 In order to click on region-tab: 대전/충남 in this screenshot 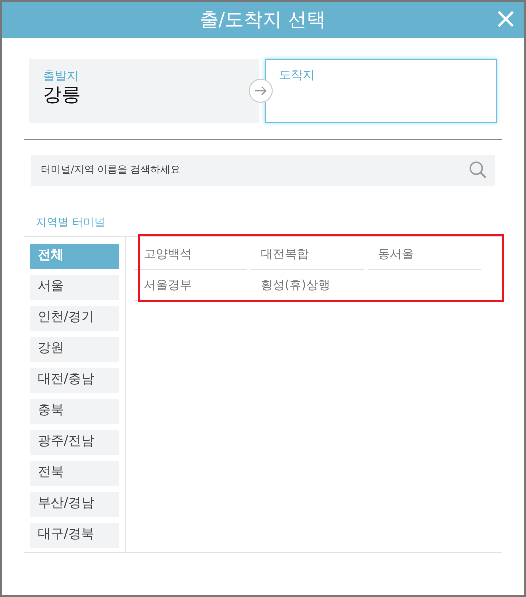, I will do `click(74, 380)`.